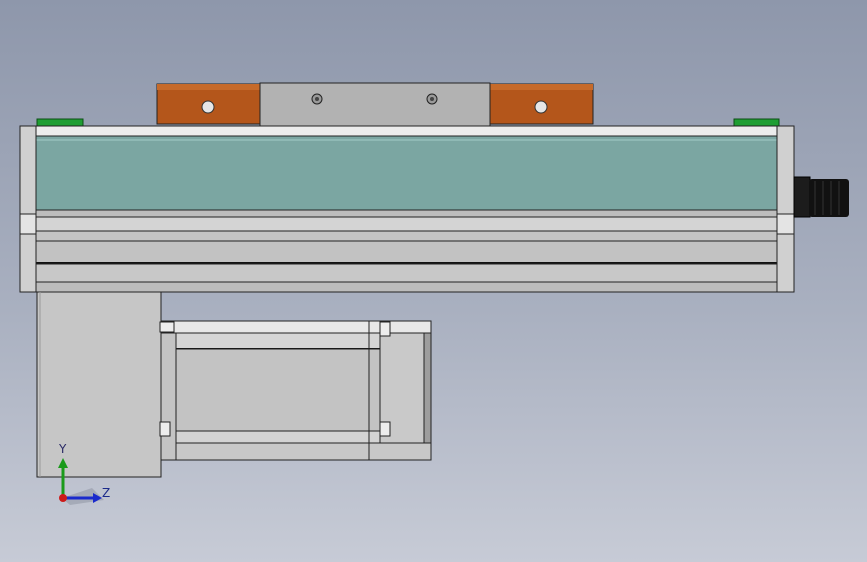 The height and width of the screenshot is (562, 867). Describe the element at coordinates (63, 449) in the screenshot. I see `y-axis-label: Y` at that location.